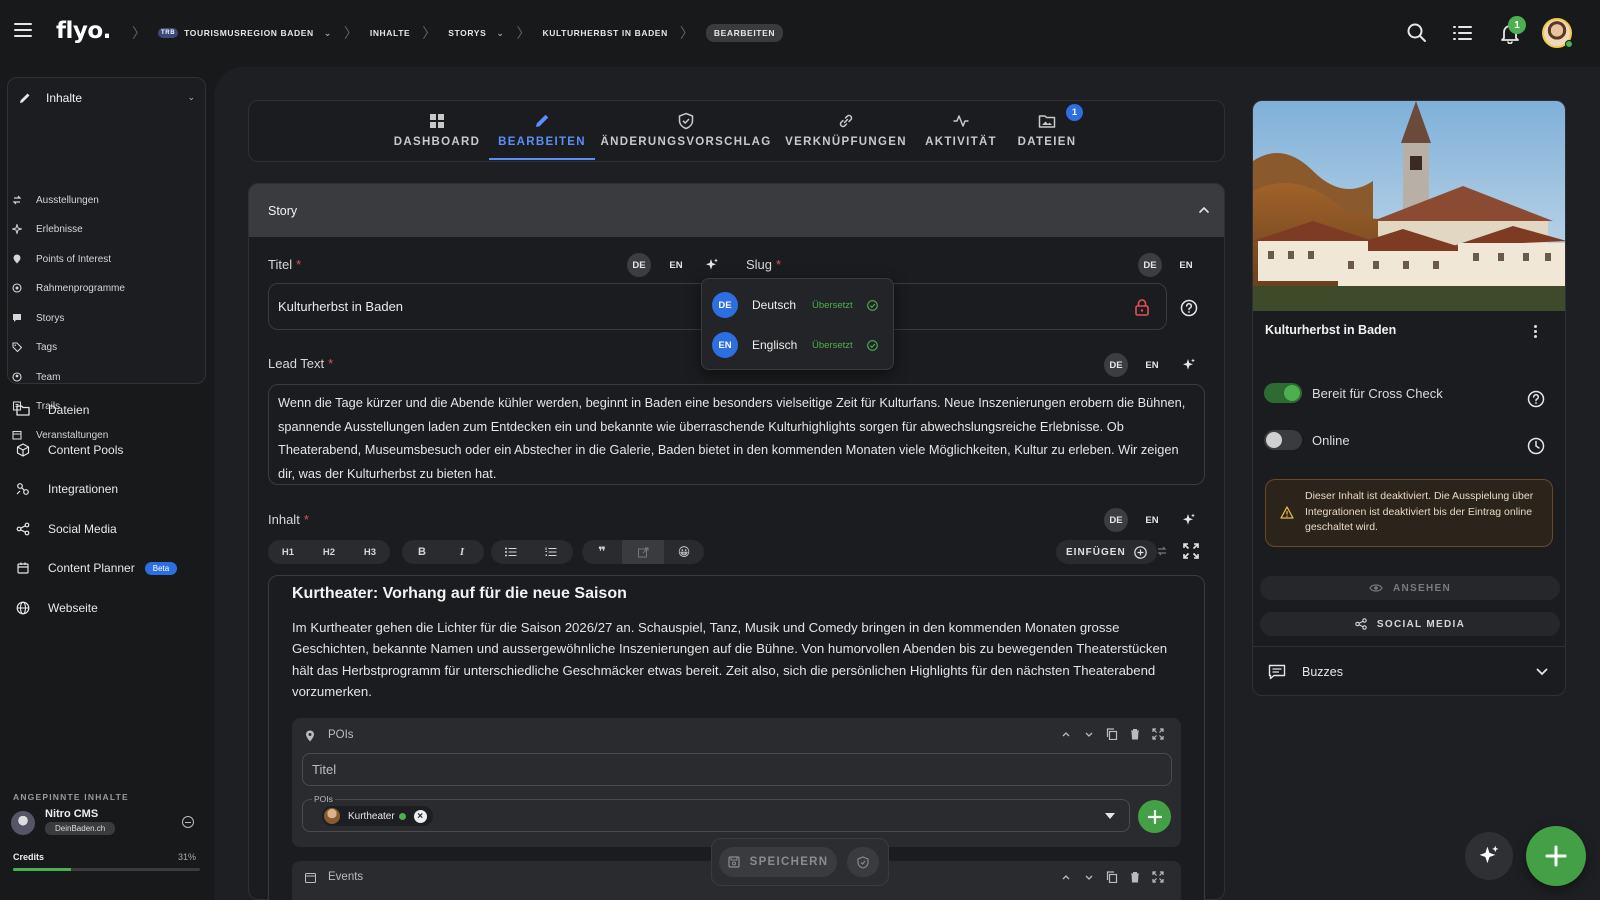 This screenshot has width=1600, height=900. What do you see at coordinates (1162, 551) in the screenshot?
I see `convert-icon` at bounding box center [1162, 551].